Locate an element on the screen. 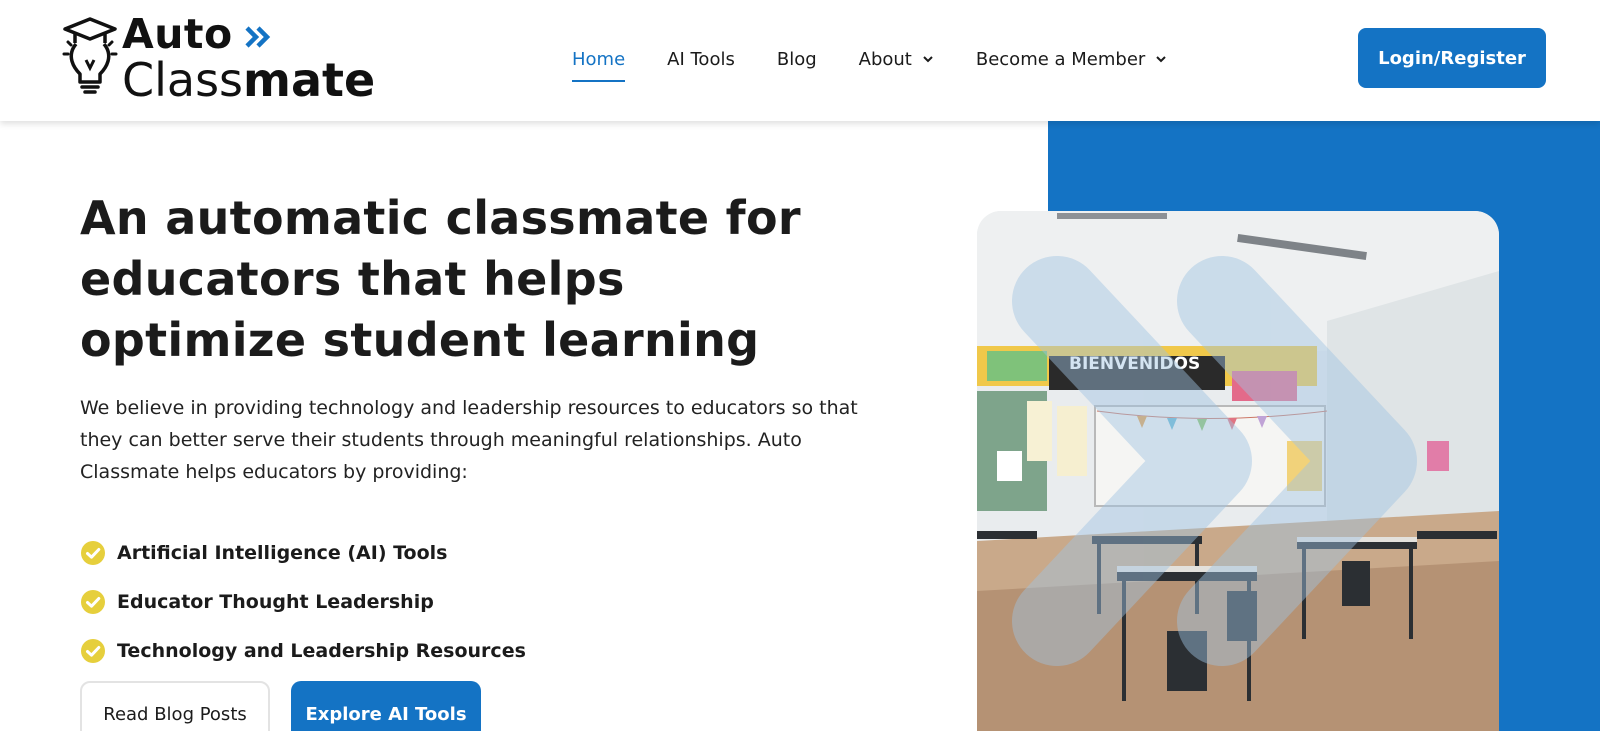 The height and width of the screenshot is (731, 1600). nav-item-ai-tools: AI Tools is located at coordinates (701, 59).